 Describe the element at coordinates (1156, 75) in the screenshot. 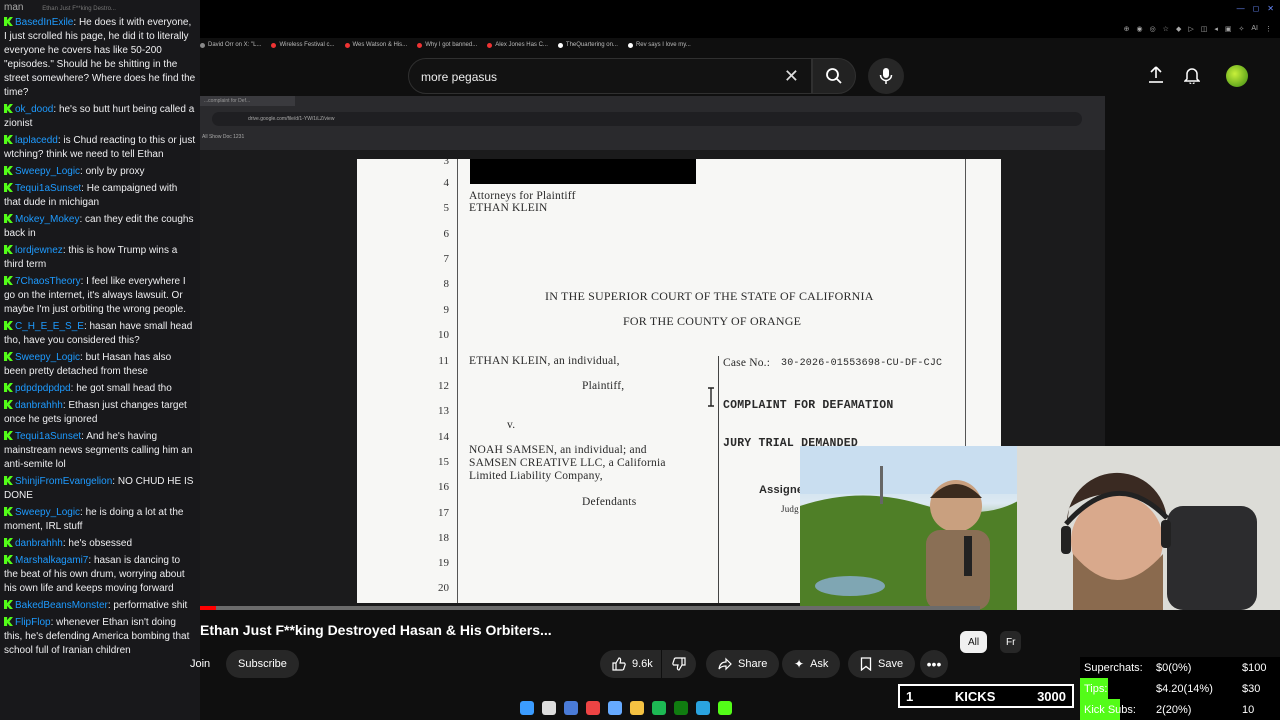

I see `upload-icon` at that location.